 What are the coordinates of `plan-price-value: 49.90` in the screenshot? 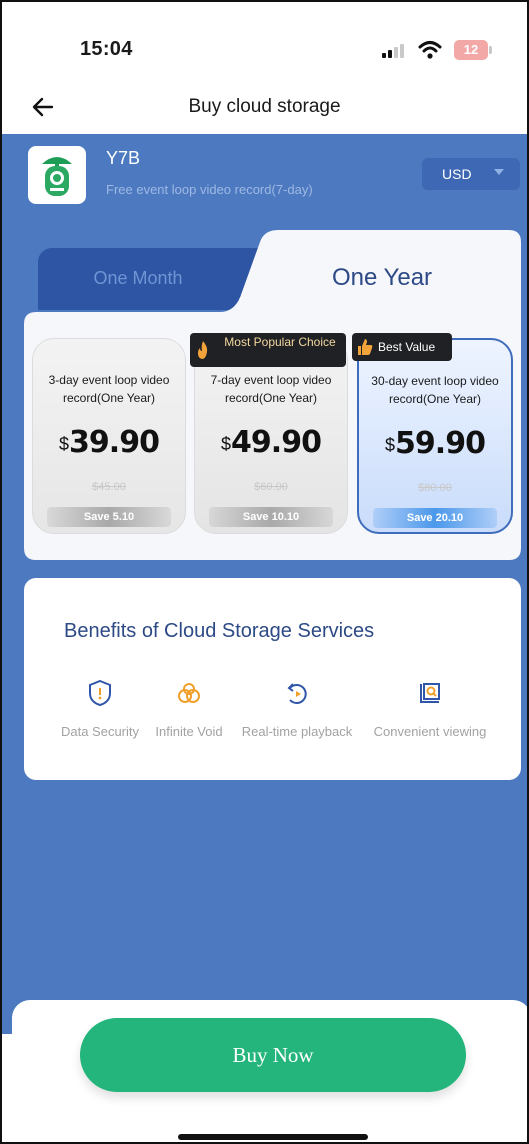 It's located at (276, 442).